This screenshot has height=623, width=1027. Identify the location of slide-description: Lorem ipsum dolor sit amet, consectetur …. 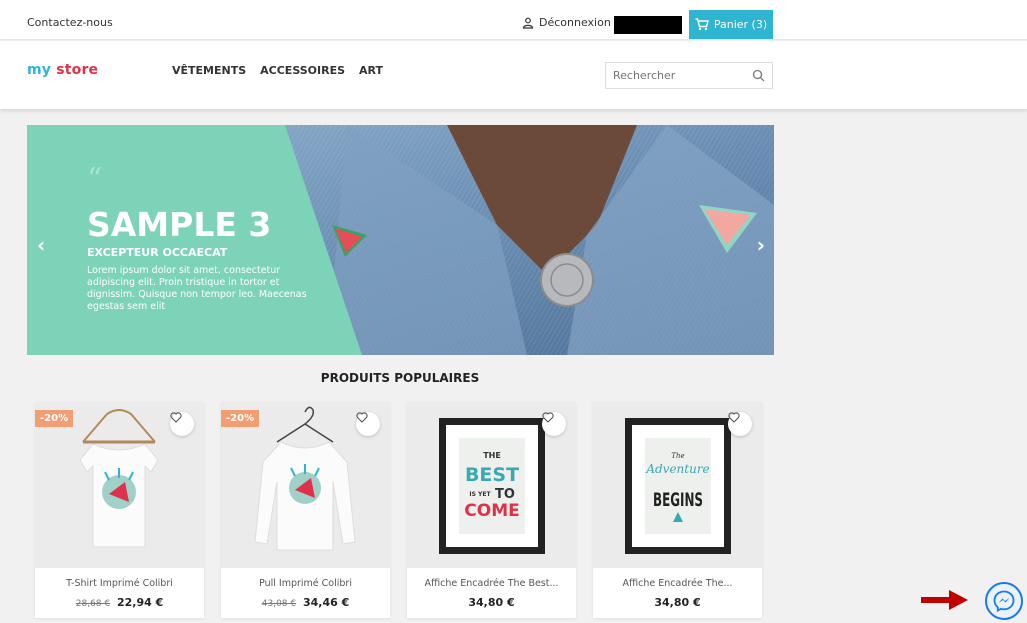
(197, 288).